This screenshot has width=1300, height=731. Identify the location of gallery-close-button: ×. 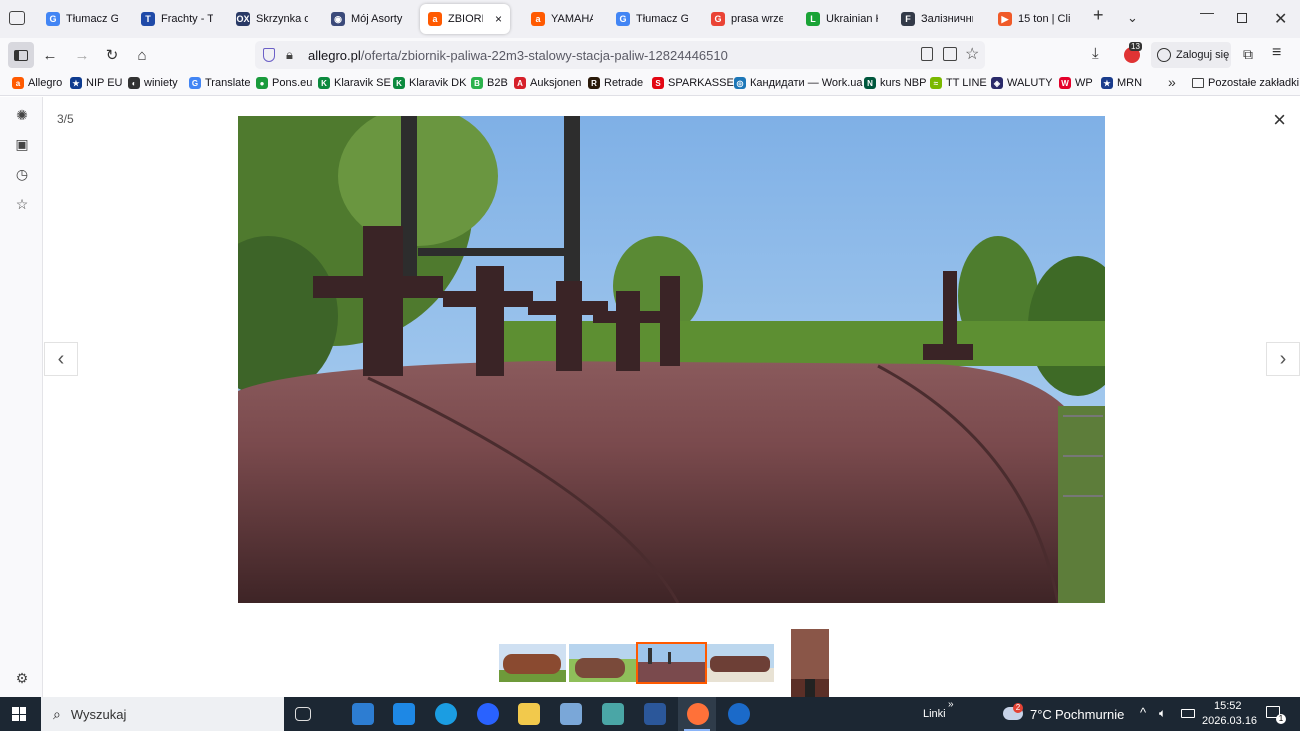
(1279, 120).